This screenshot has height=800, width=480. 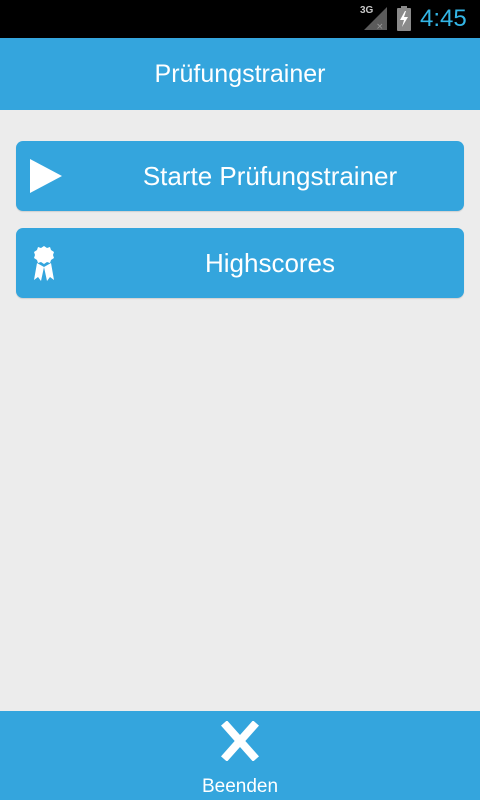 What do you see at coordinates (270, 263) in the screenshot?
I see `highscores-label: Highscores` at bounding box center [270, 263].